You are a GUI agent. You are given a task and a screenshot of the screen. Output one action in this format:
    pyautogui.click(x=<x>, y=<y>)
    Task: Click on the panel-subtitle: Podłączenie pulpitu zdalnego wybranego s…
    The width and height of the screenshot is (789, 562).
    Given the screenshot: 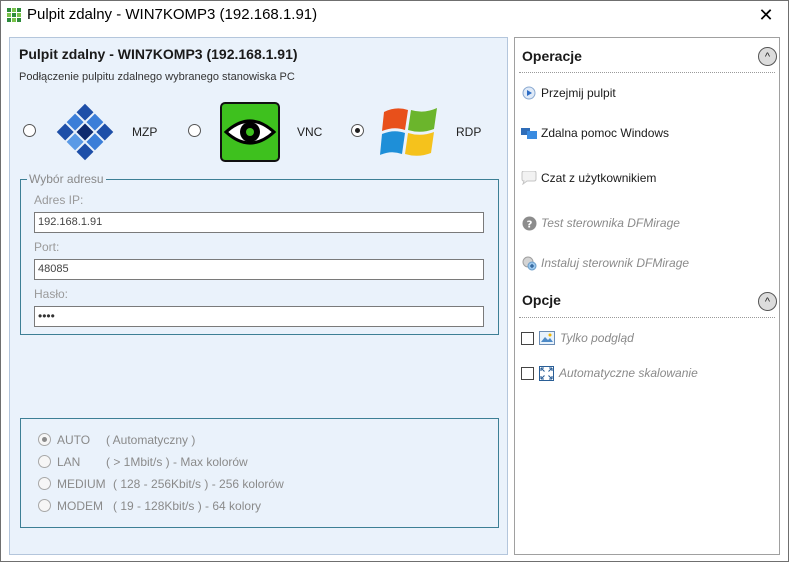 What is the action you would take?
    pyautogui.click(x=157, y=77)
    